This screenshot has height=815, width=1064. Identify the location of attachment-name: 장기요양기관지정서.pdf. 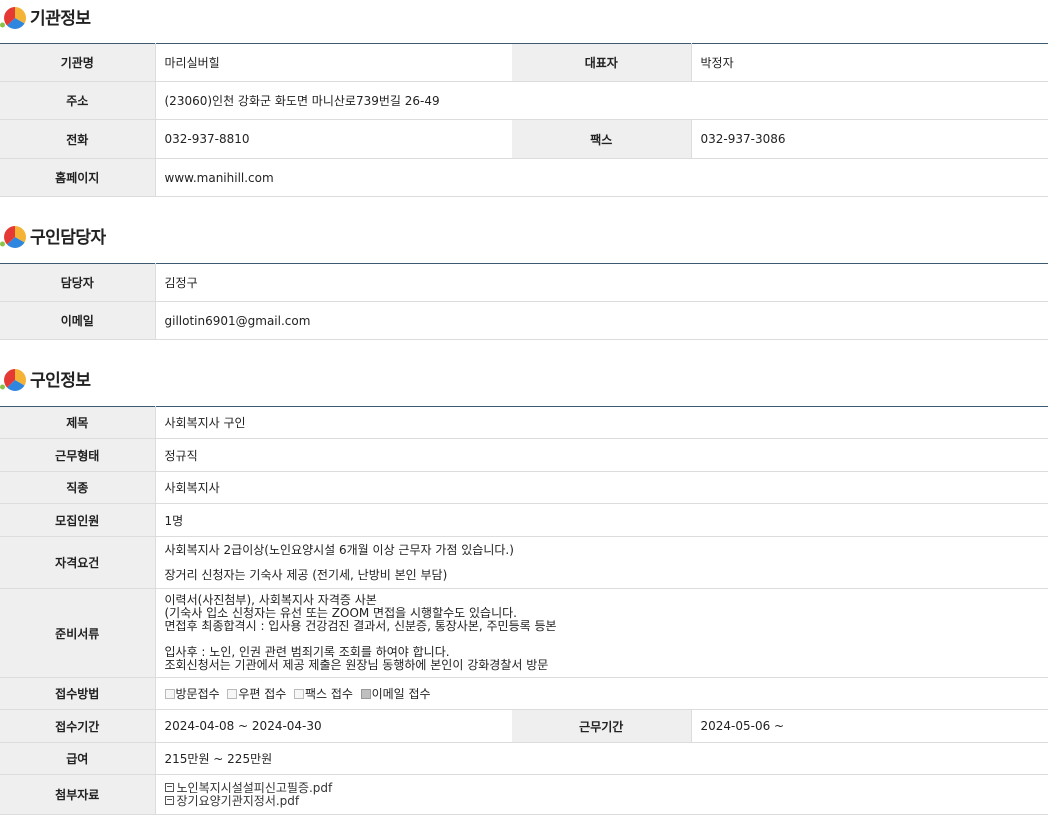
(238, 800).